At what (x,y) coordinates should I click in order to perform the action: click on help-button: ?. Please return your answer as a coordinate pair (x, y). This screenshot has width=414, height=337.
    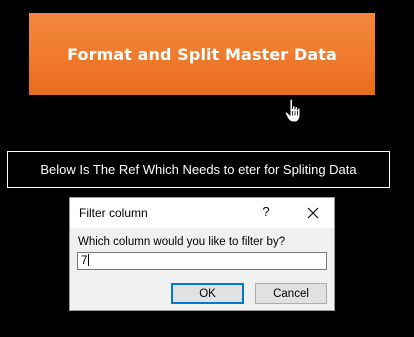
    Looking at the image, I should click on (266, 212).